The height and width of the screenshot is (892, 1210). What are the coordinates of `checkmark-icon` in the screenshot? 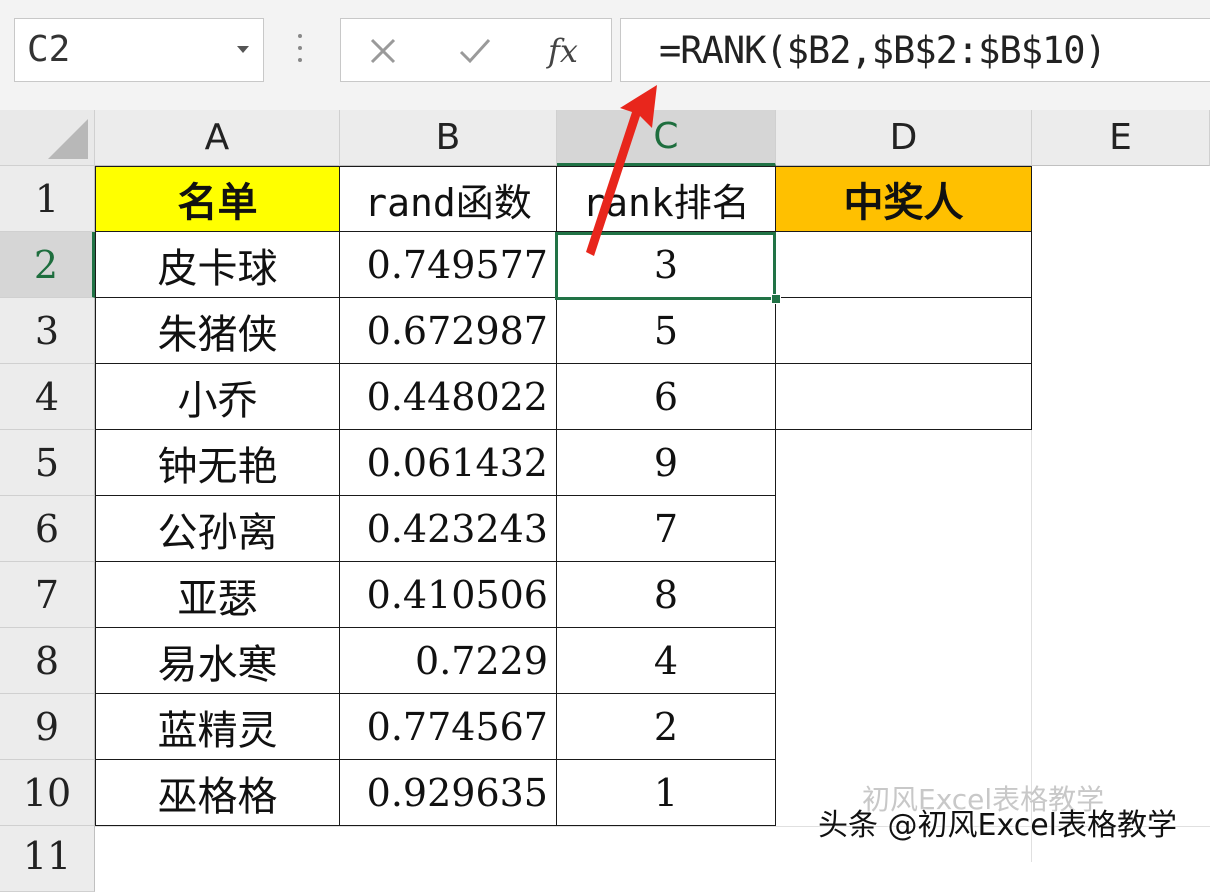 It's located at (475, 51).